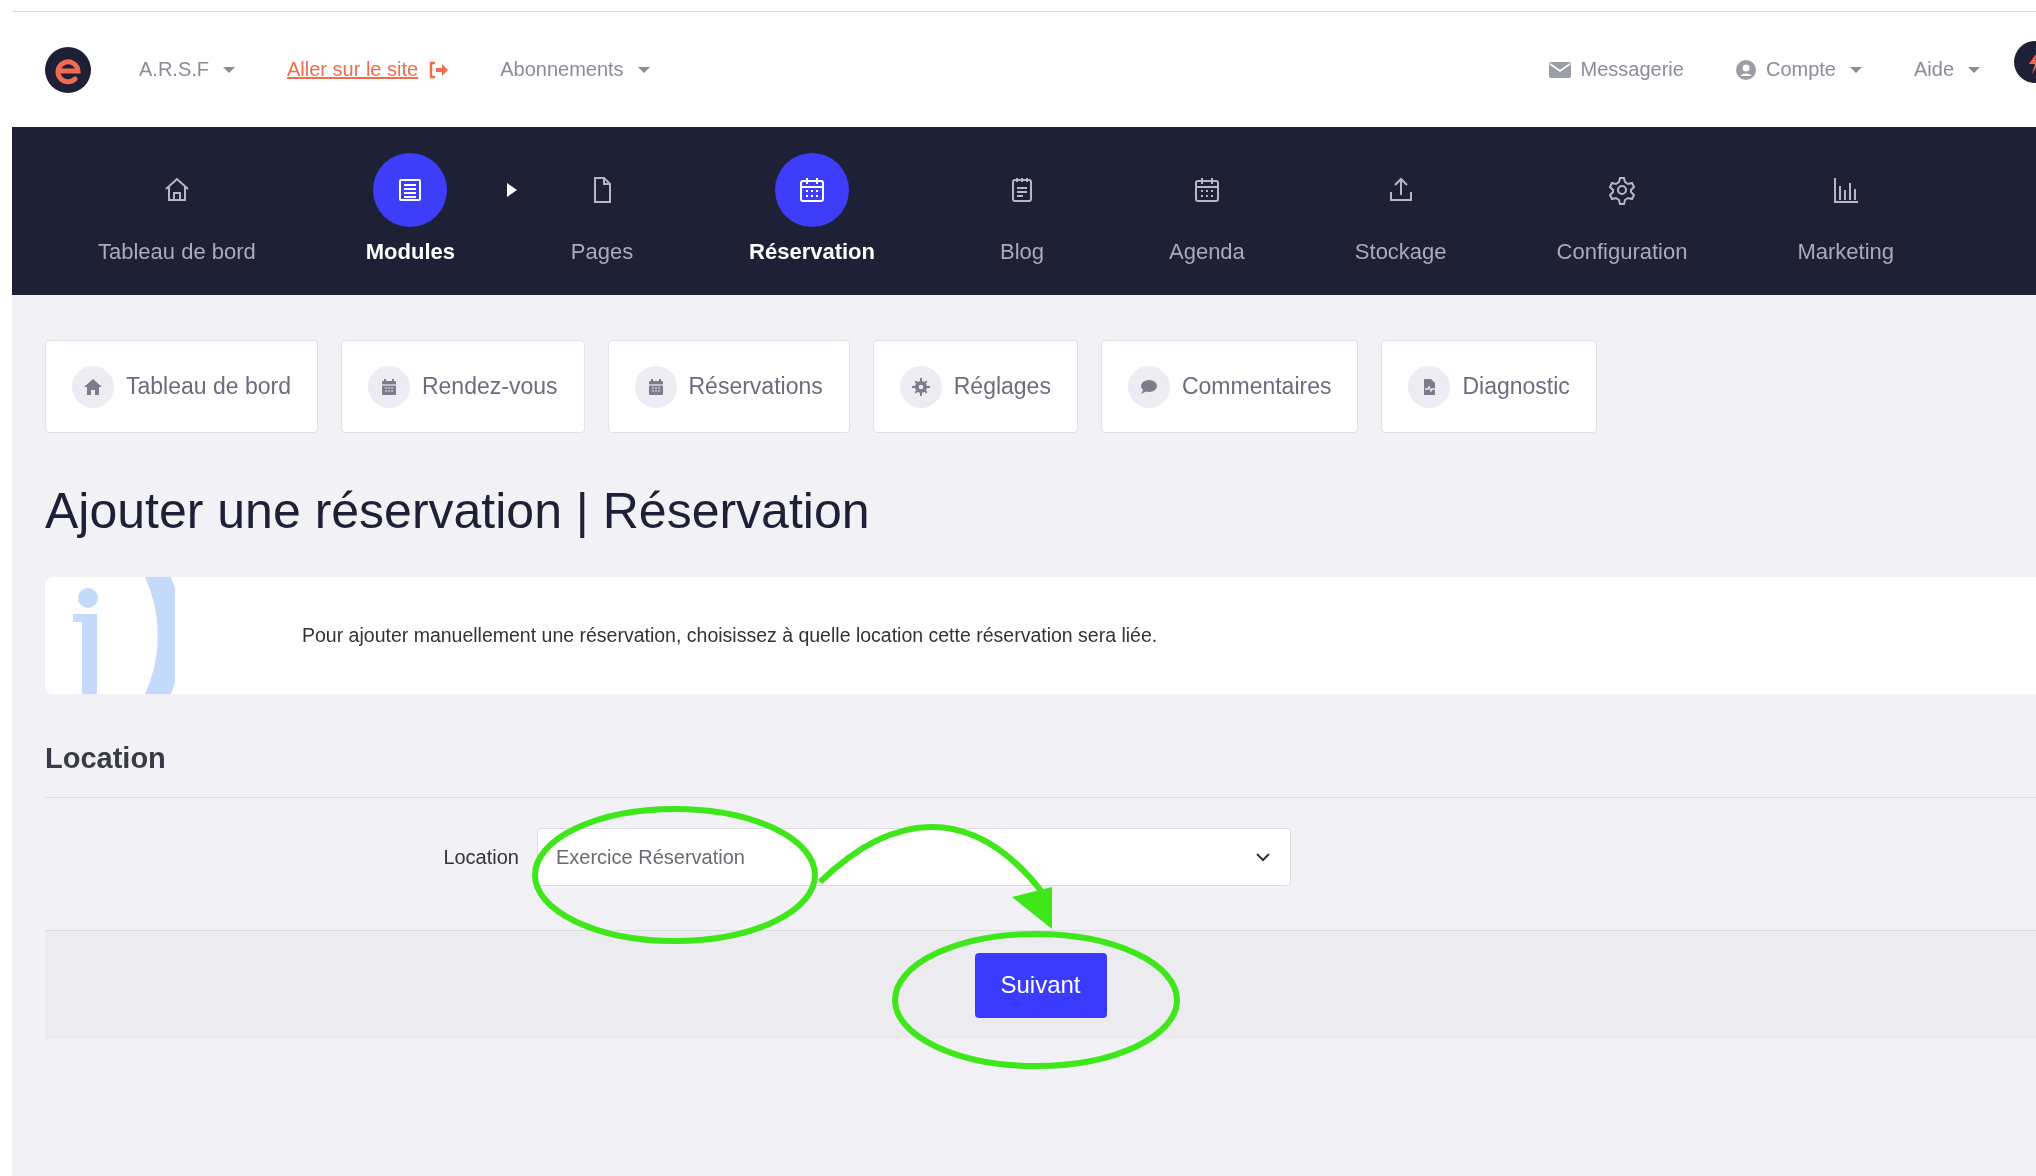 This screenshot has height=1176, width=2036. Describe the element at coordinates (462, 386) in the screenshot. I see `section-tab: Rendez-vous` at that location.